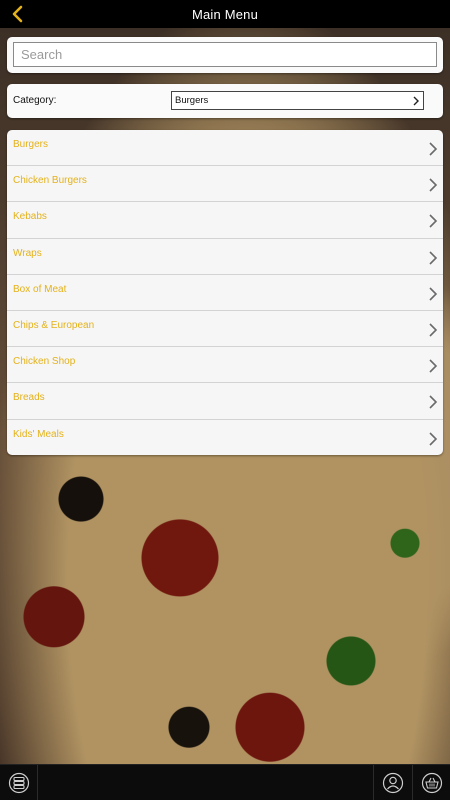 Image resolution: width=450 pixels, height=800 pixels. I want to click on category-panel: Category: Burgers, so click(225, 101).